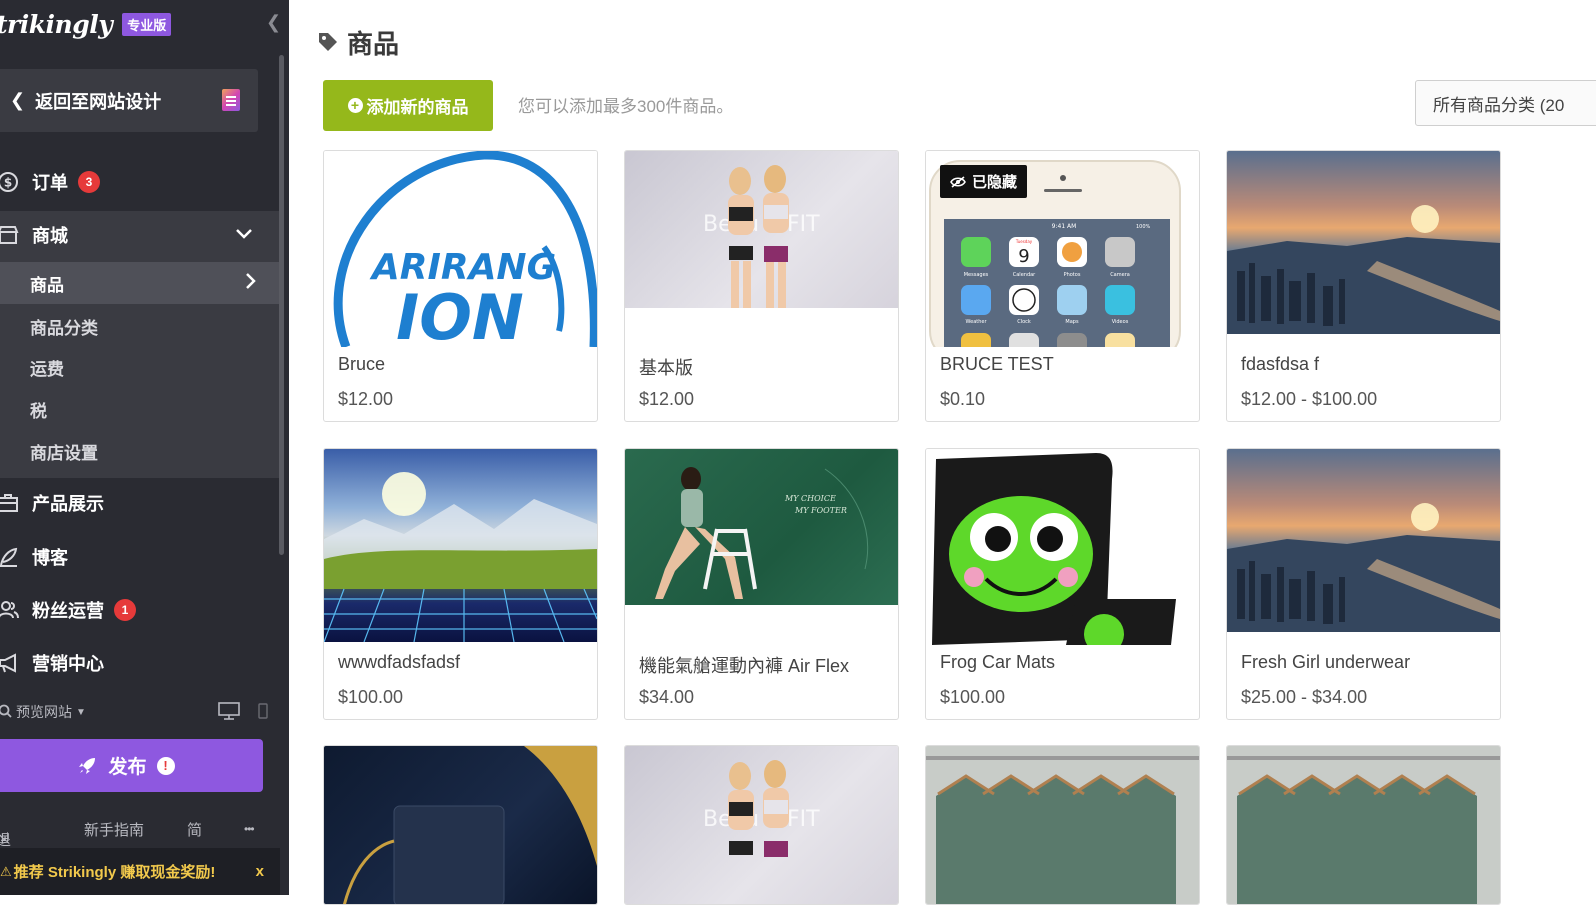 Image resolution: width=1596 pixels, height=905 pixels. I want to click on app-label-calendar: Calendar, so click(1024, 275).